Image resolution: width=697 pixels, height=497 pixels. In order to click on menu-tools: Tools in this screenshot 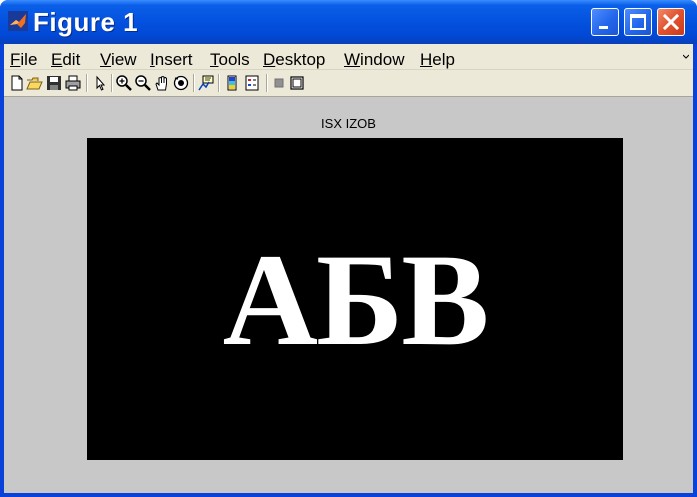, I will do `click(230, 59)`.